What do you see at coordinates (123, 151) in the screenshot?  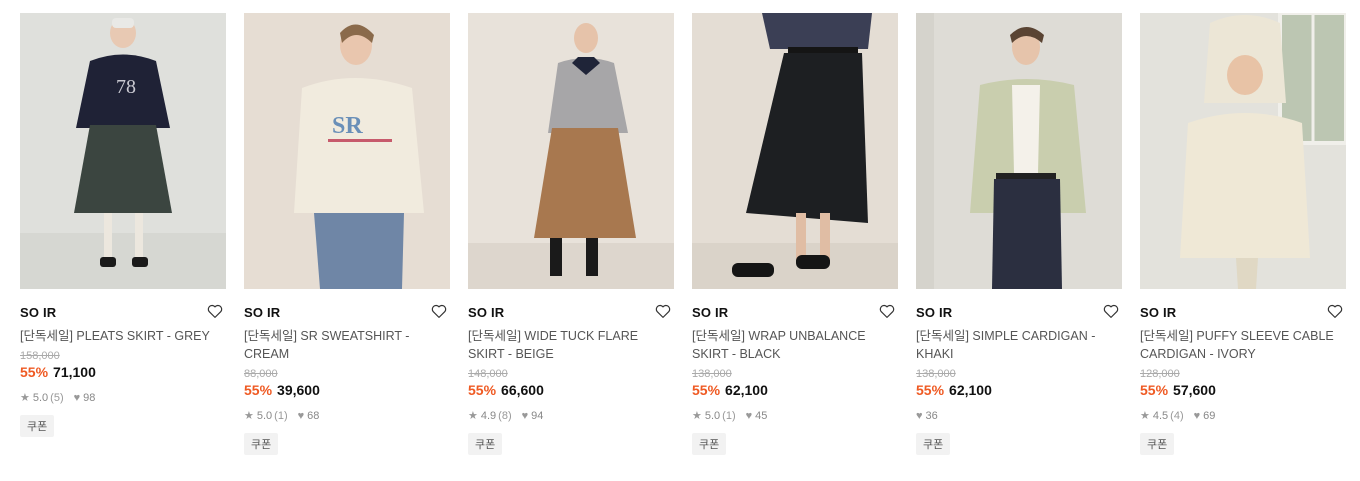 I see `product-image: 78` at bounding box center [123, 151].